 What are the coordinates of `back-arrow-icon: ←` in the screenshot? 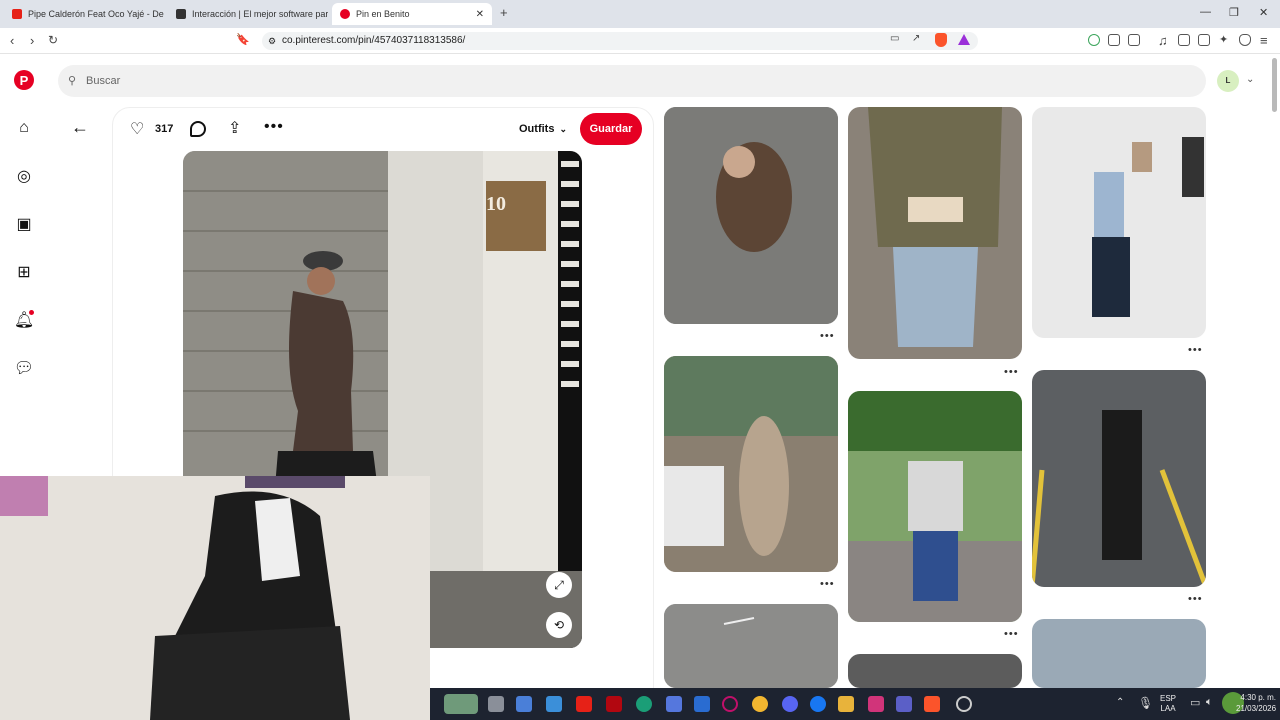 It's located at (80, 127).